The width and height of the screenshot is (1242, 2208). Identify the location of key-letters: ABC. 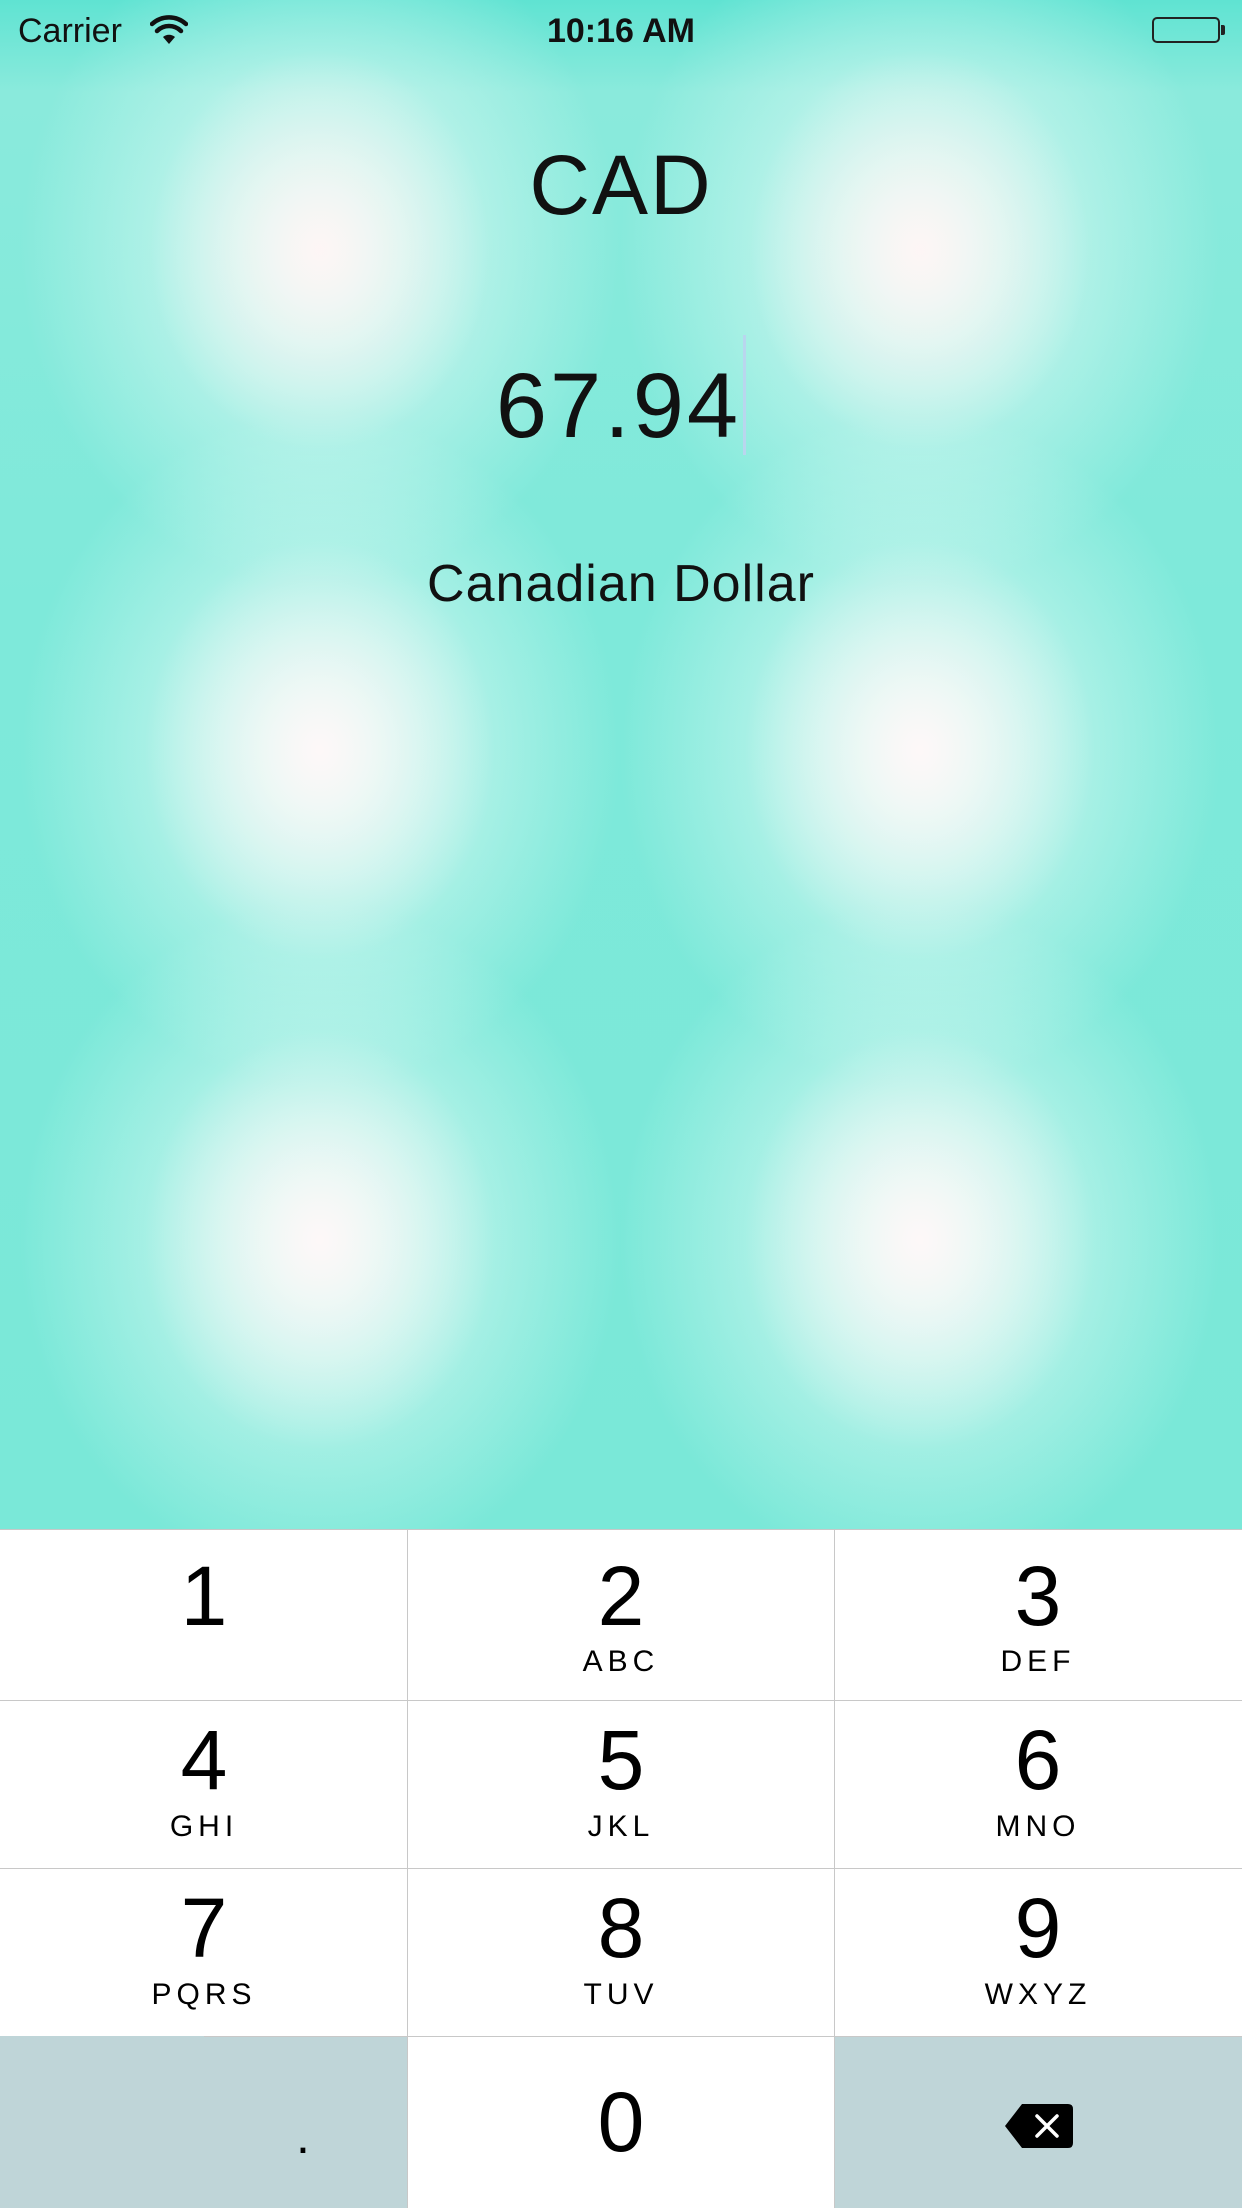
(621, 1661).